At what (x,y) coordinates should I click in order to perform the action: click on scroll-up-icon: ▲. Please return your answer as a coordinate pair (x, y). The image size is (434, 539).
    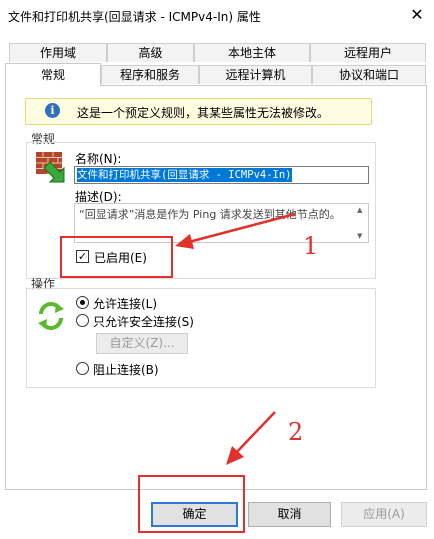
    Looking at the image, I should click on (359, 210).